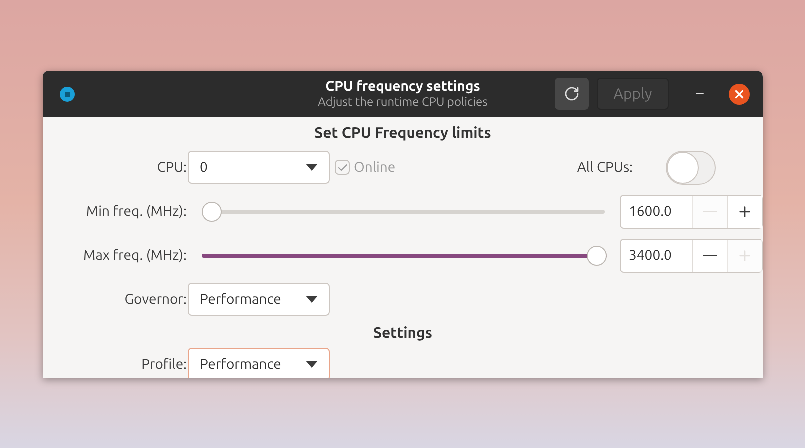 Image resolution: width=805 pixels, height=448 pixels. Describe the element at coordinates (136, 211) in the screenshot. I see `field-label: Min freq. (MHz):` at that location.